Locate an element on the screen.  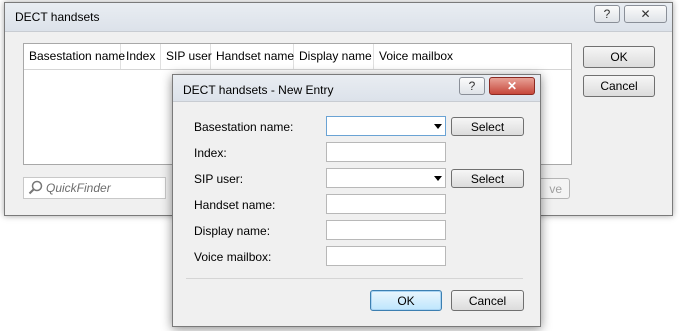
main-help-button: ? is located at coordinates (607, 14).